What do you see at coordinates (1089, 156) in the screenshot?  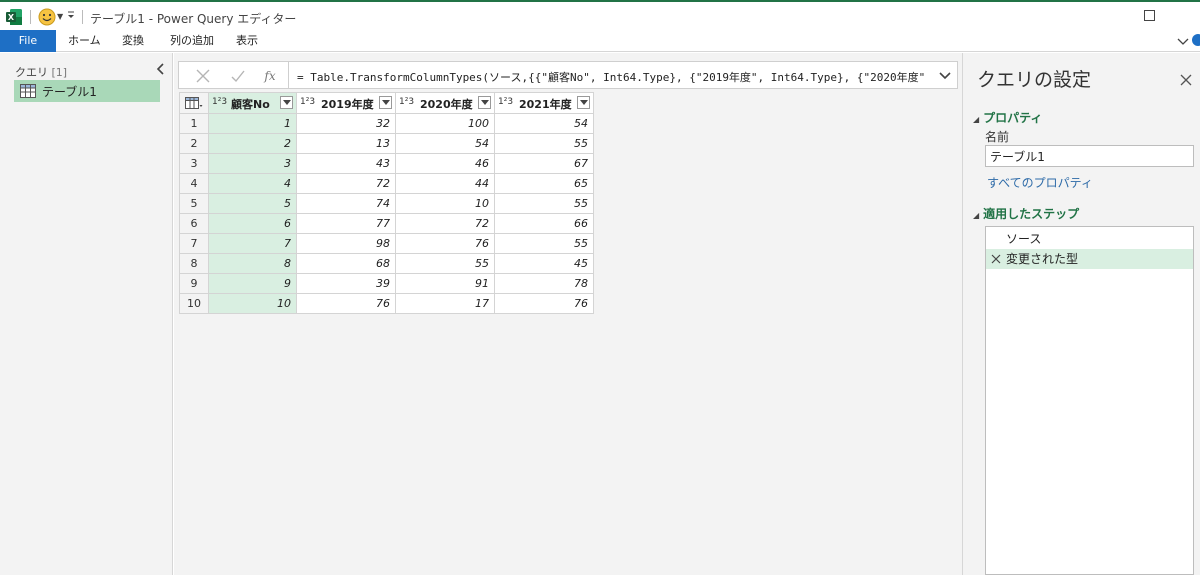 I see `query-name-input` at bounding box center [1089, 156].